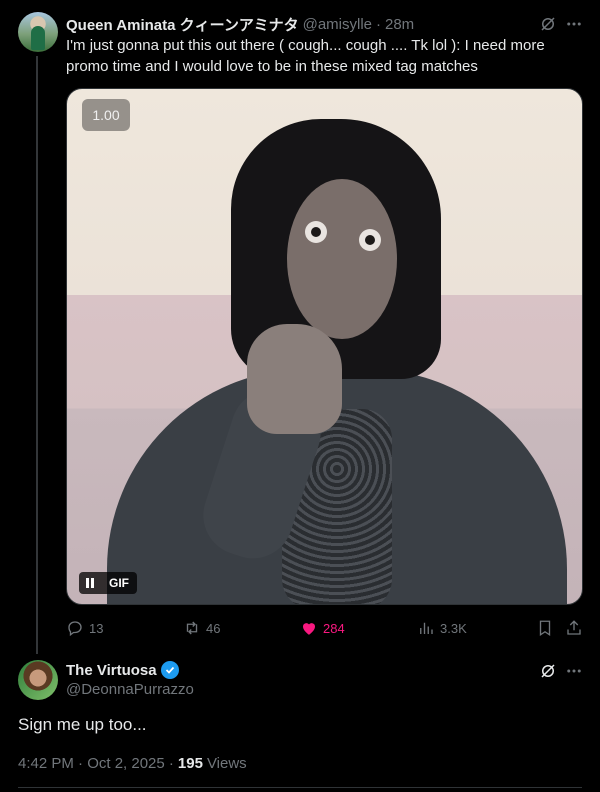  I want to click on bookmark-icon, so click(545, 628).